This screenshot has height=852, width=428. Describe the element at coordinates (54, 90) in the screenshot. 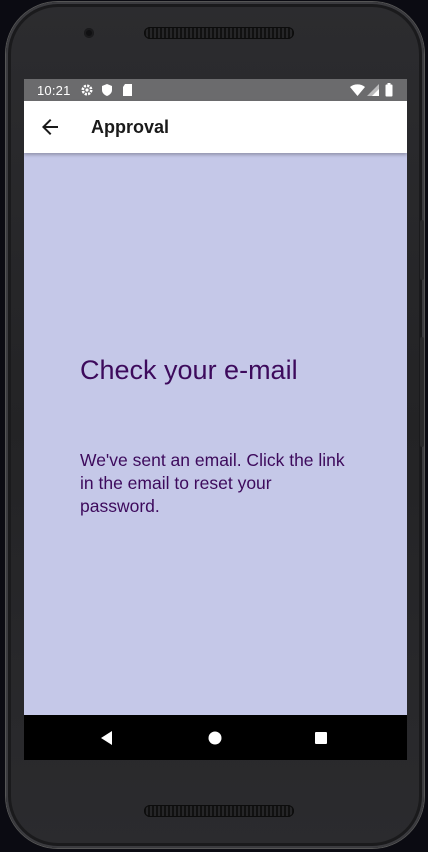

I see `status-time: 10:21` at that location.